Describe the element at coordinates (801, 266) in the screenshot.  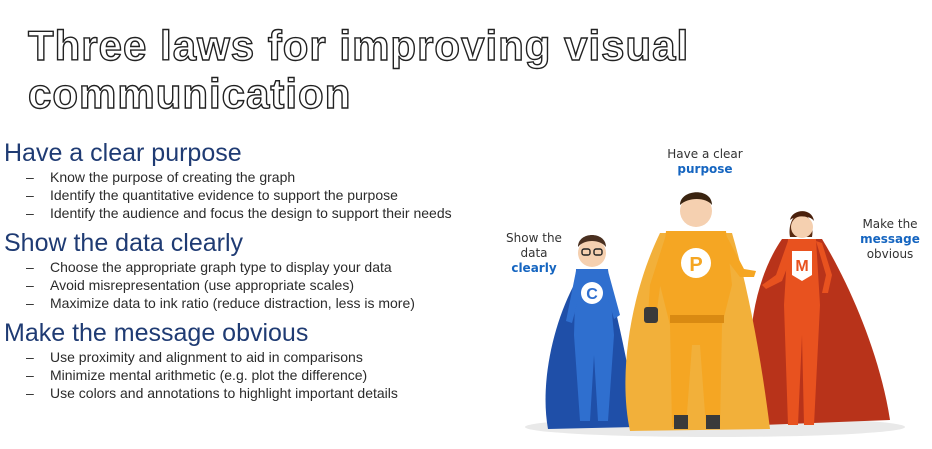
I see `letter-m: M` at that location.